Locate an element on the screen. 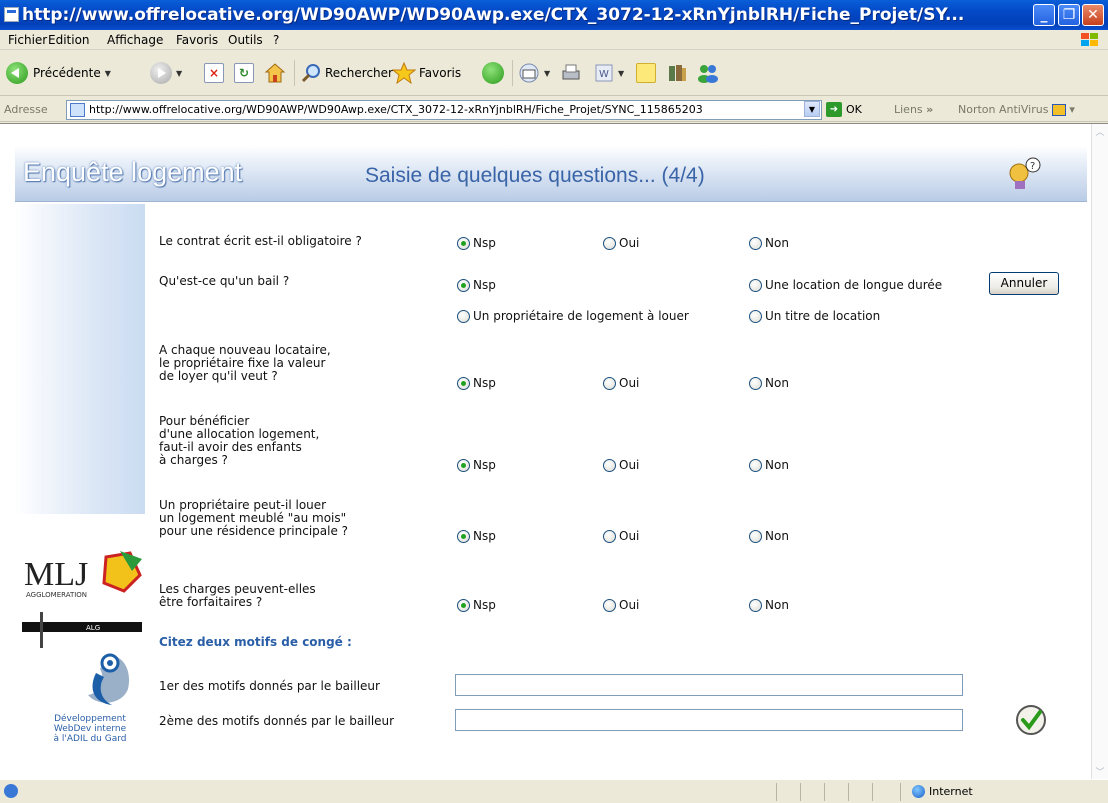 This screenshot has height=803, width=1108. q5-option-non: Non is located at coordinates (769, 536).